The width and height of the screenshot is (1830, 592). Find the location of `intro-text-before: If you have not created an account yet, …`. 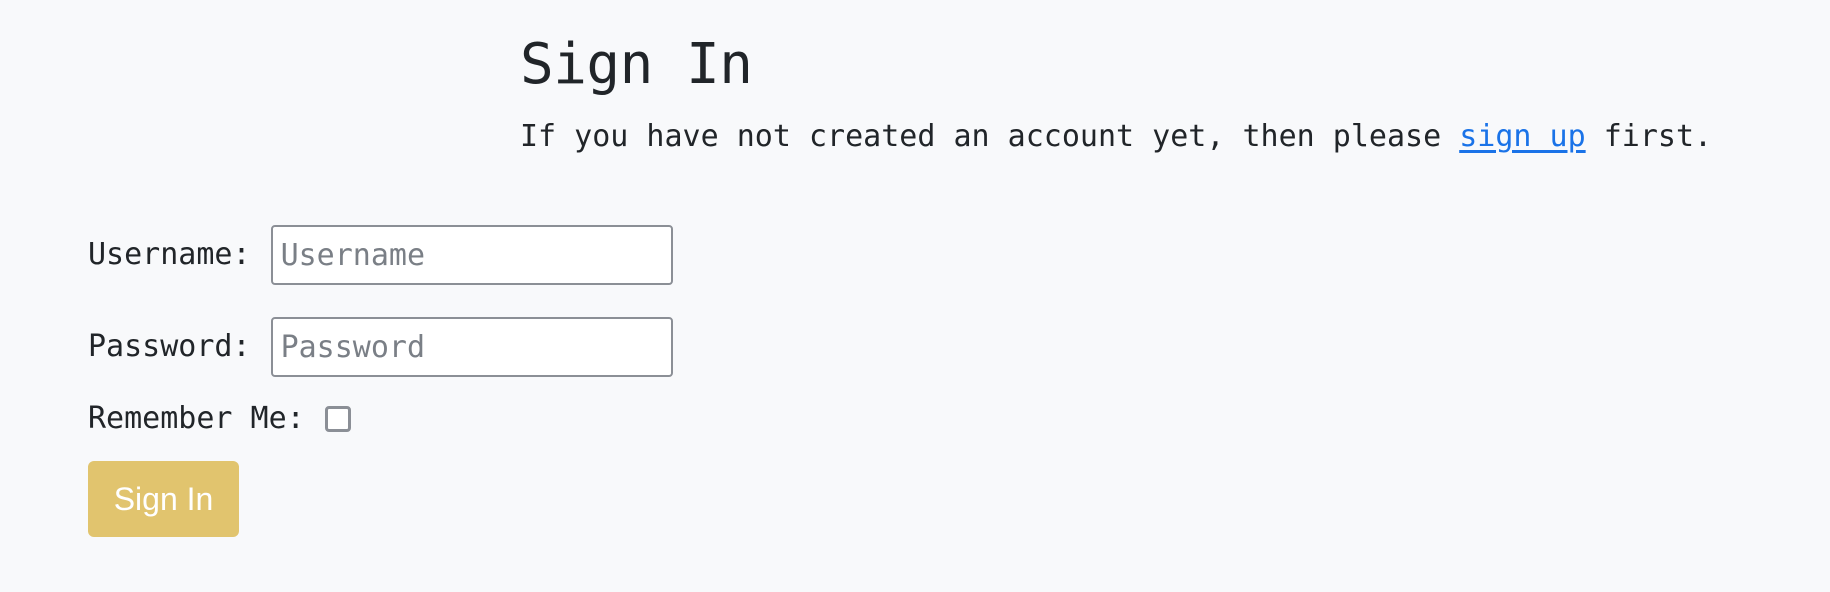

intro-text-before: If you have not created an account yet, … is located at coordinates (990, 136).